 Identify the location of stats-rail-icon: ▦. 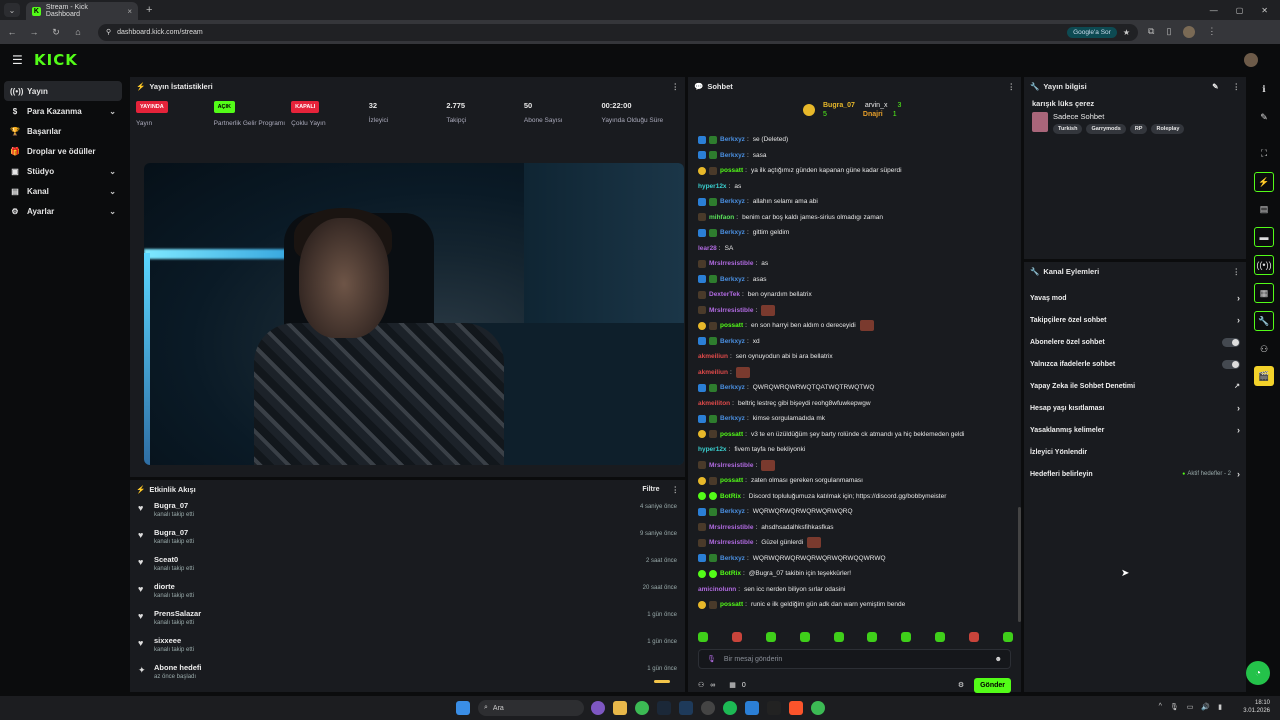
(1264, 293).